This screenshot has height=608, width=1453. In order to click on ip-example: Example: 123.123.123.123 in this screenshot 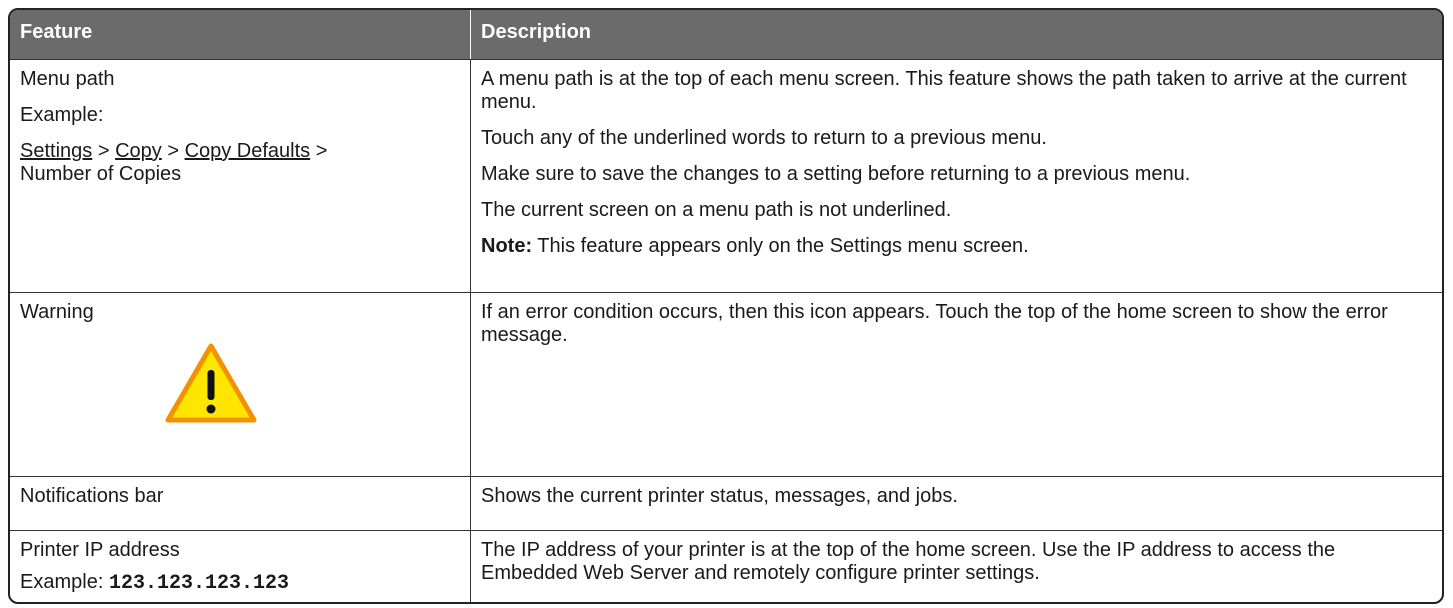, I will do `click(240, 583)`.